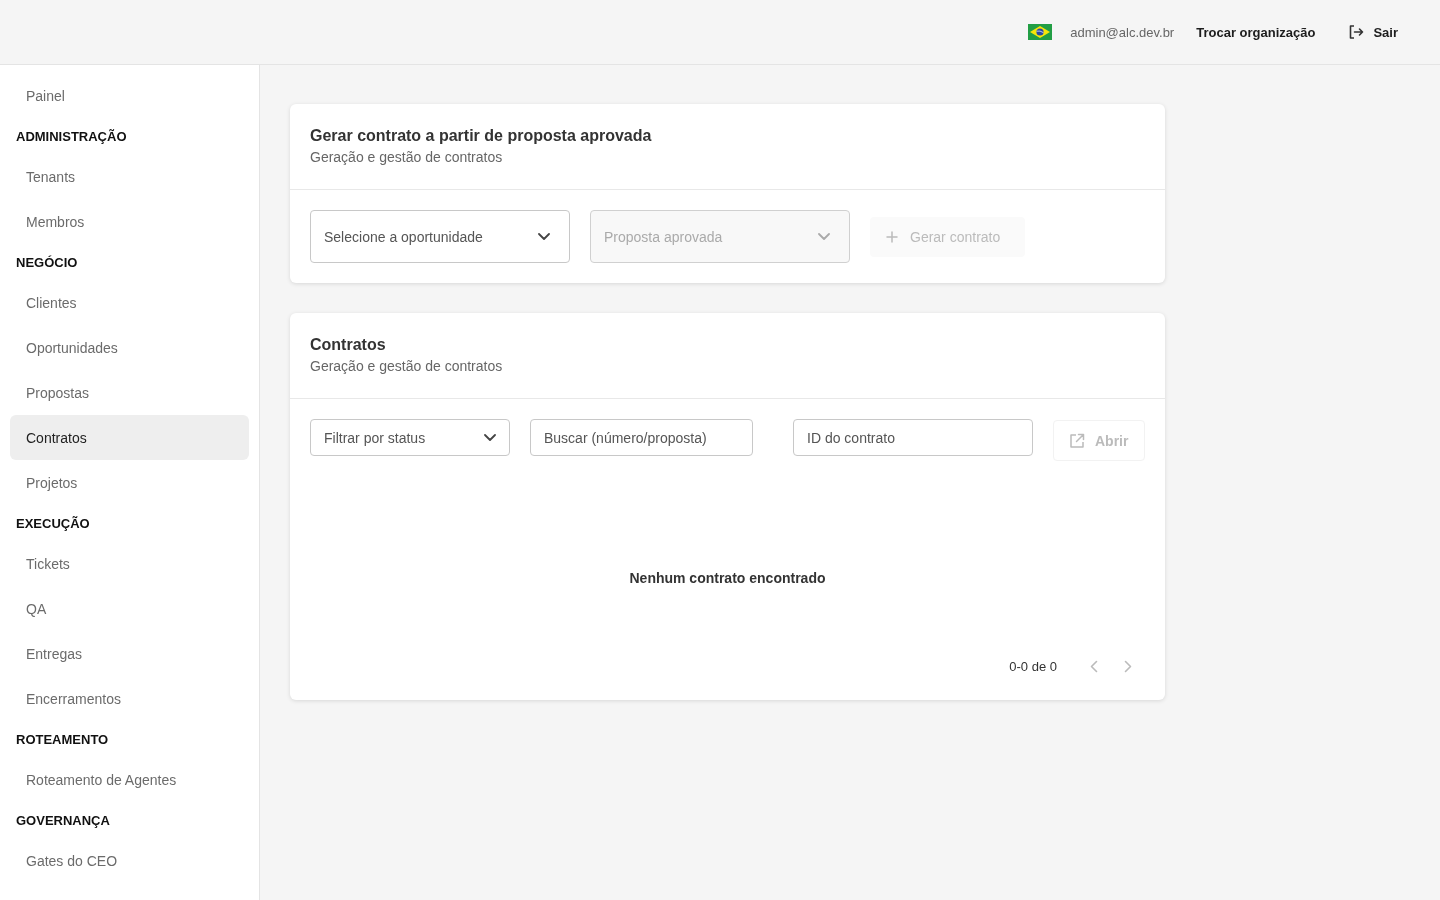  What do you see at coordinates (641, 437) in the screenshot?
I see `search-field: Buscar (número/proposta)` at bounding box center [641, 437].